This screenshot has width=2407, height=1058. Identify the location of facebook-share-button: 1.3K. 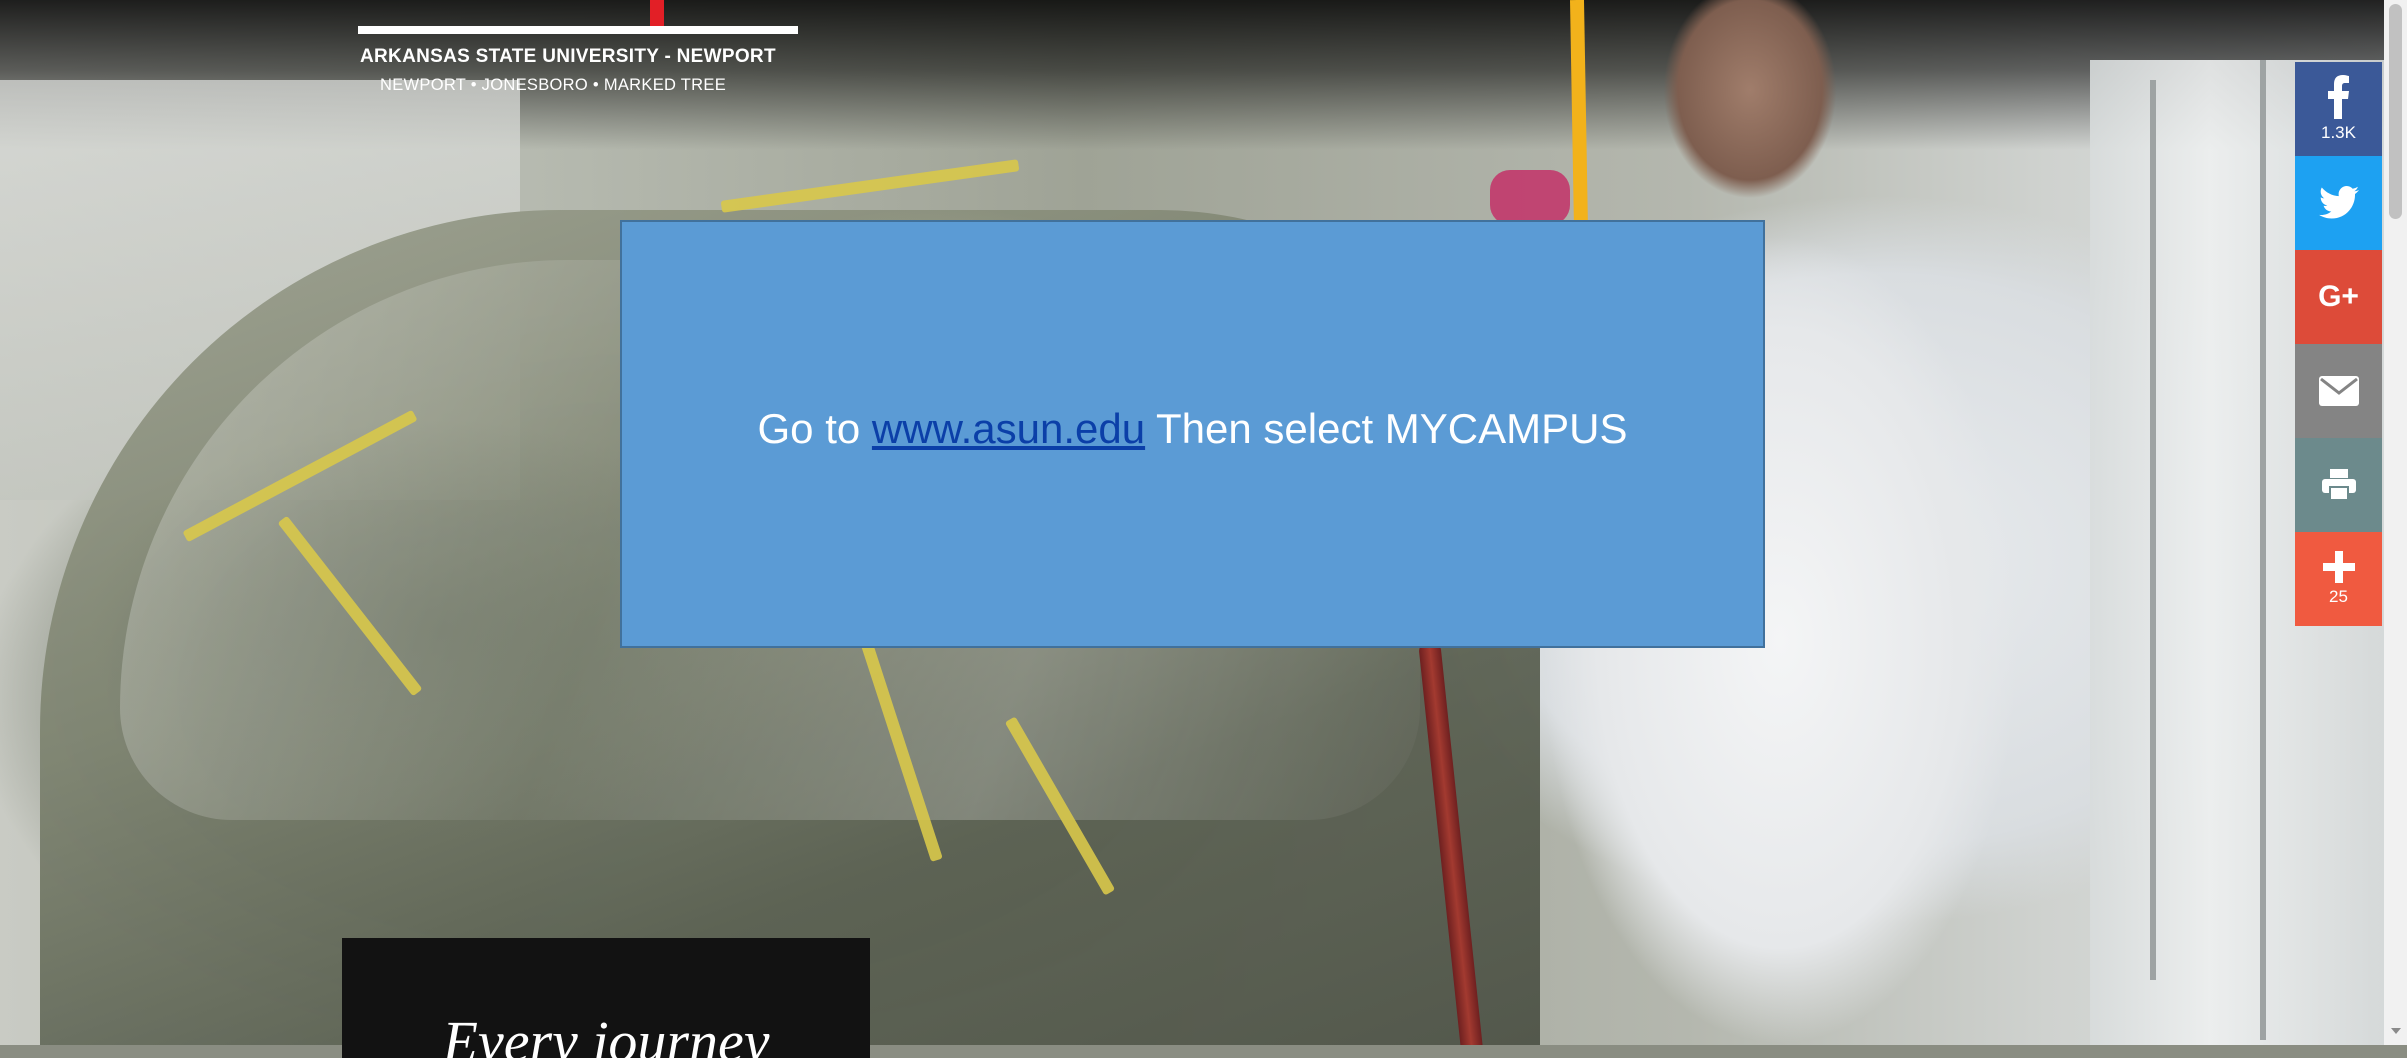
(2338, 109).